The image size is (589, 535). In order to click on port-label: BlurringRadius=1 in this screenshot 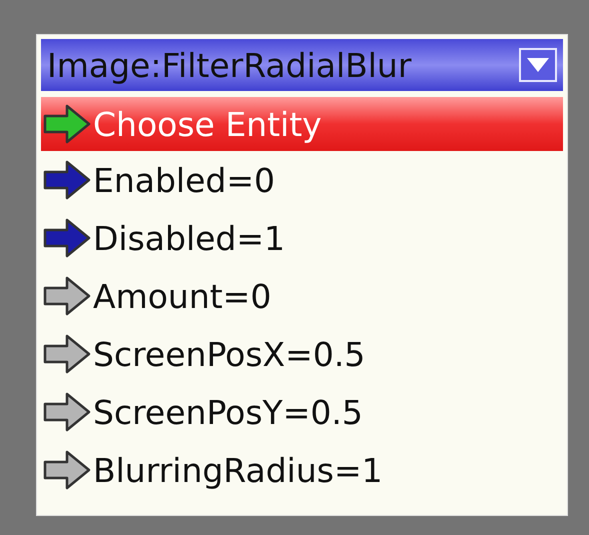, I will do `click(238, 470)`.